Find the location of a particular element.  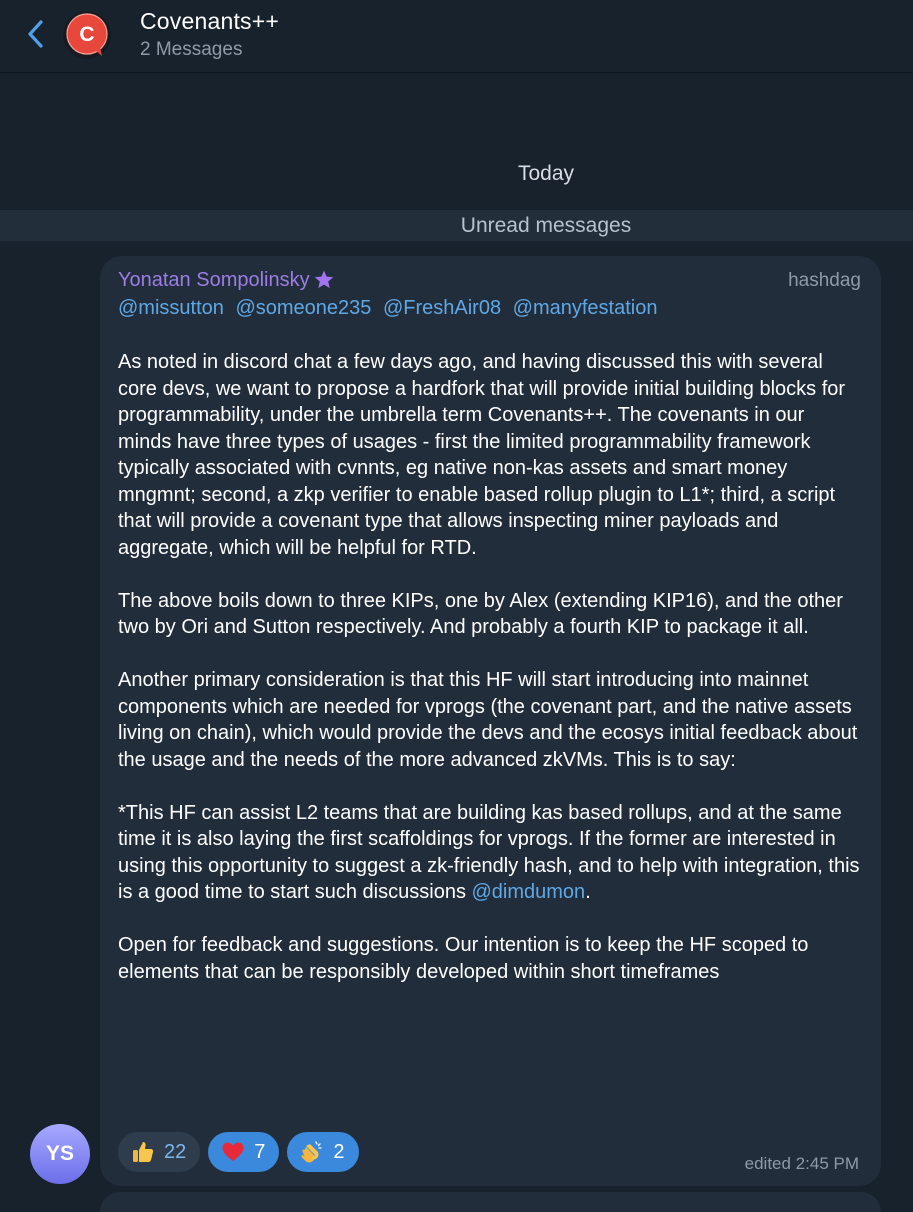

mention-link: @missutton is located at coordinates (171, 308).